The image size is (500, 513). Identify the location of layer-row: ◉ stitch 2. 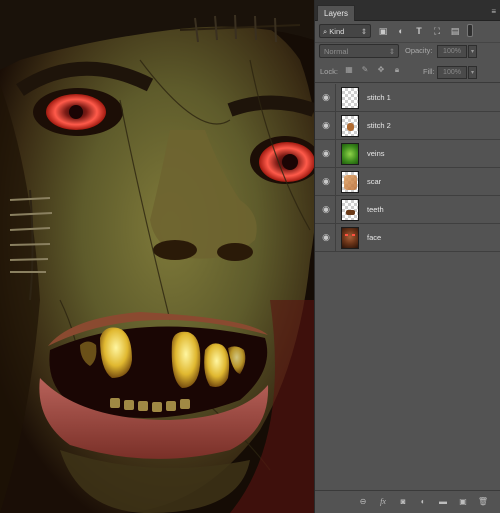
(407, 126).